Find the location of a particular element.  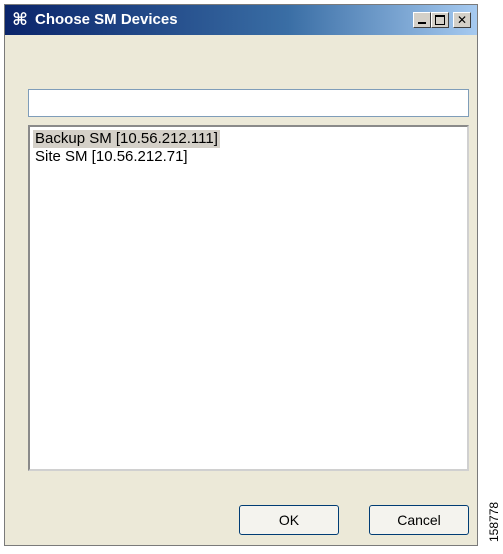

title-bar: ⌘ Choose SM Devices ✕ is located at coordinates (241, 20).